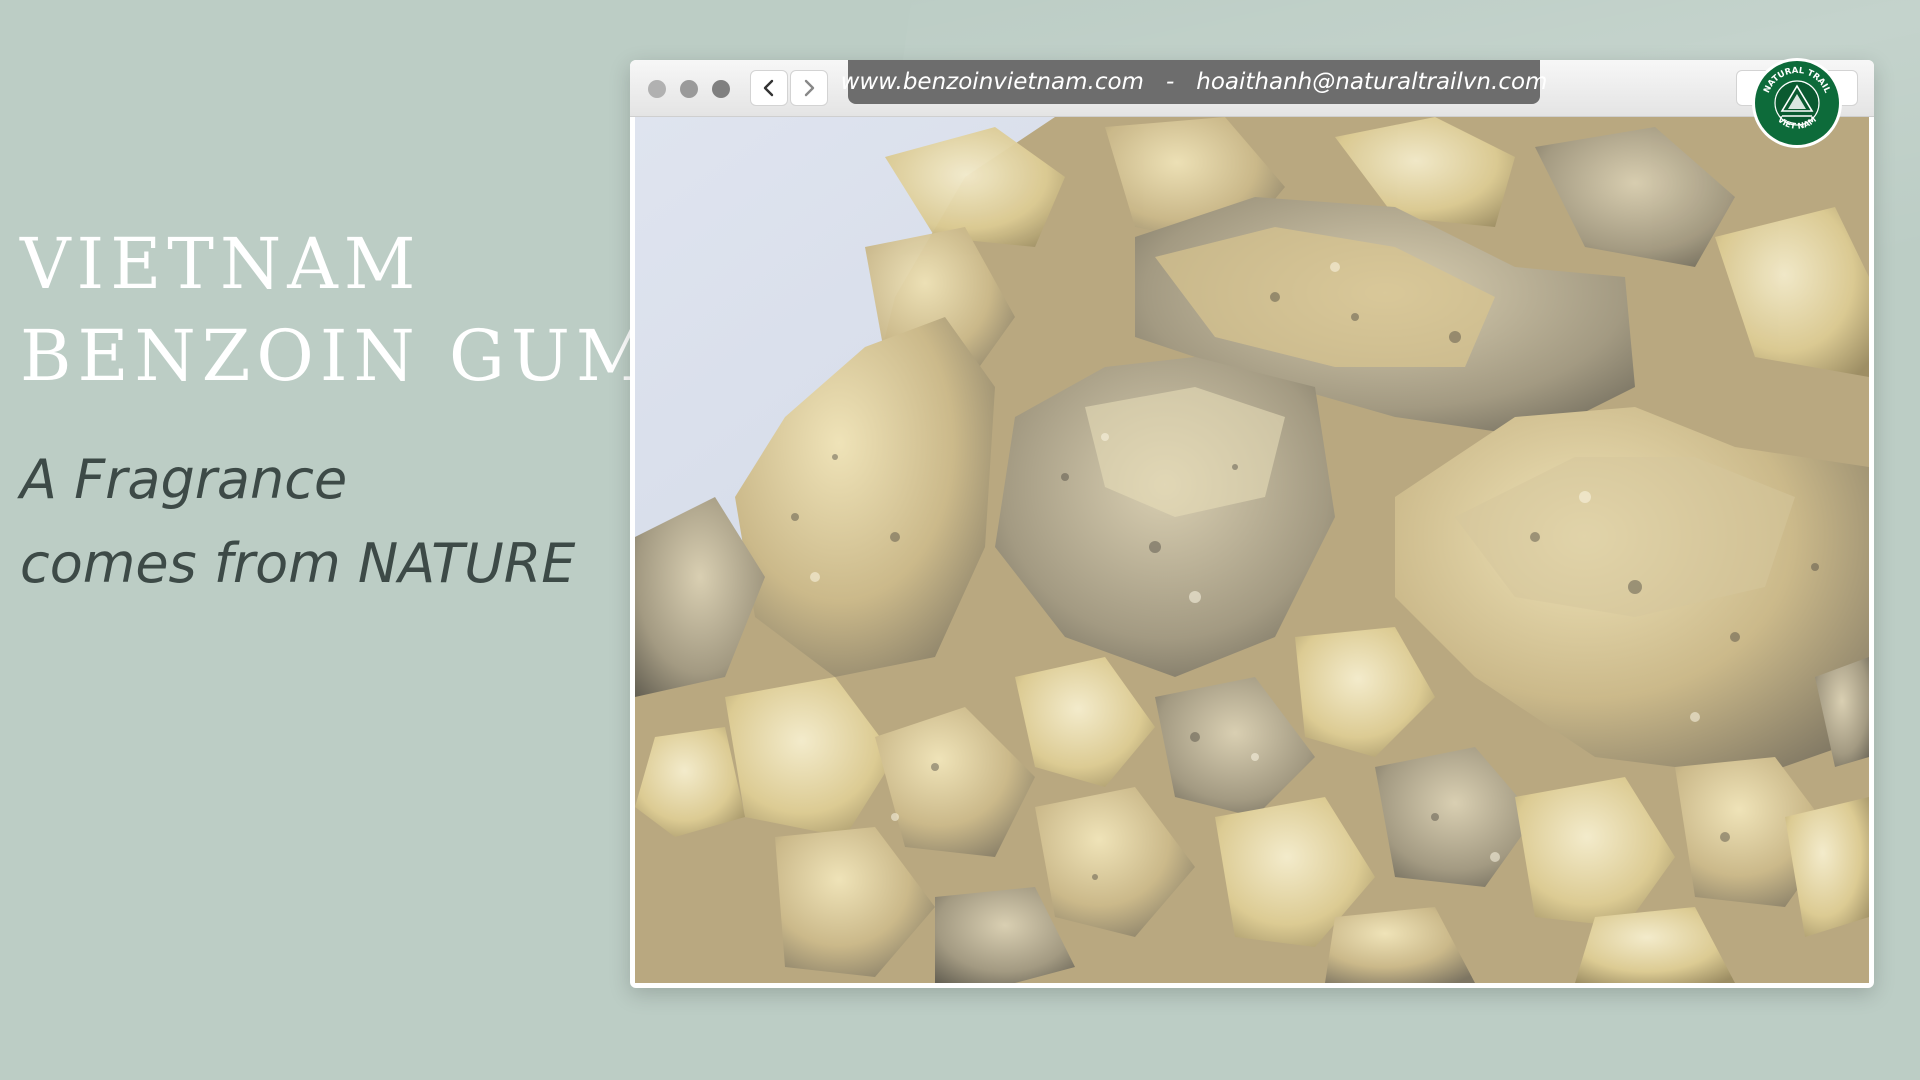 Image resolution: width=1920 pixels, height=1080 pixels. I want to click on tagline: A Fragrance comes from NATURE, so click(297, 522).